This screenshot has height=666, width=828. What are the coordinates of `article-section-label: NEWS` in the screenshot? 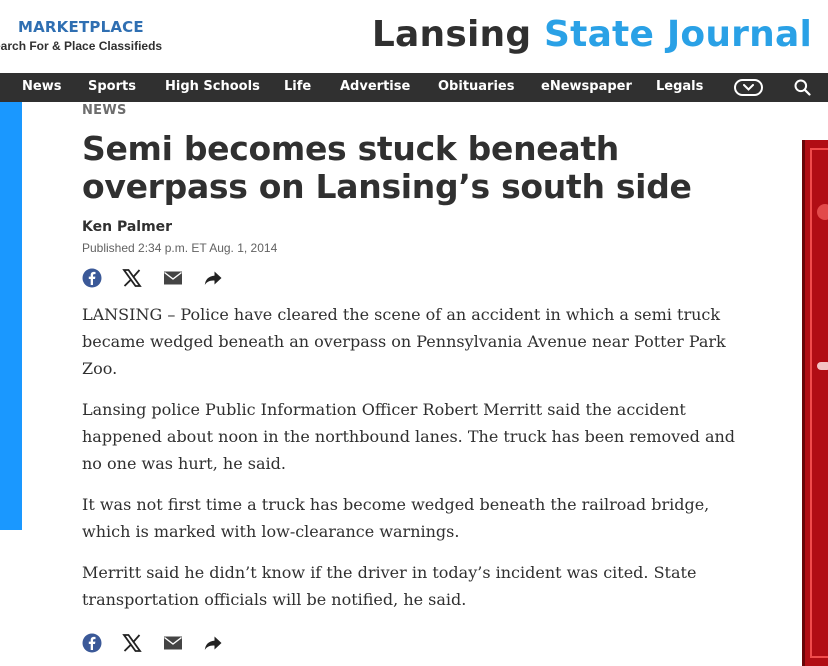 It's located at (104, 110).